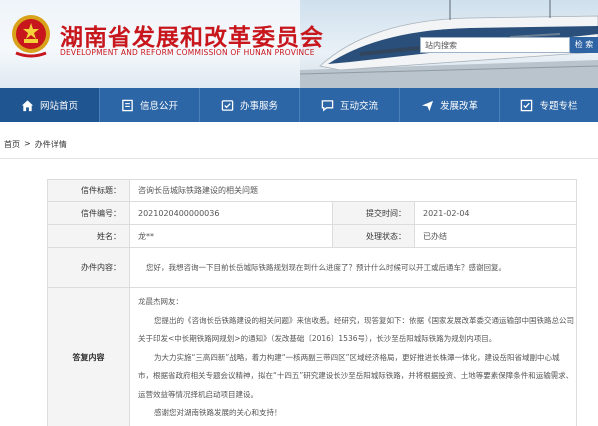 The width and height of the screenshot is (598, 426). I want to click on main-nav: 网站首页 信息公开 办事服务 互动交流 发展改革 专题专栏, so click(299, 105).